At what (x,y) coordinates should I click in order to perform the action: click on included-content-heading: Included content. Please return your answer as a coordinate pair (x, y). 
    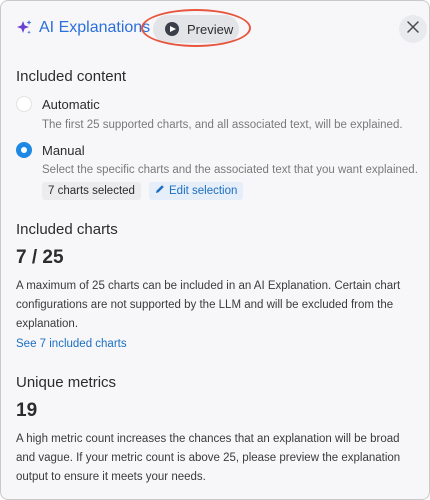
    Looking at the image, I should click on (71, 76).